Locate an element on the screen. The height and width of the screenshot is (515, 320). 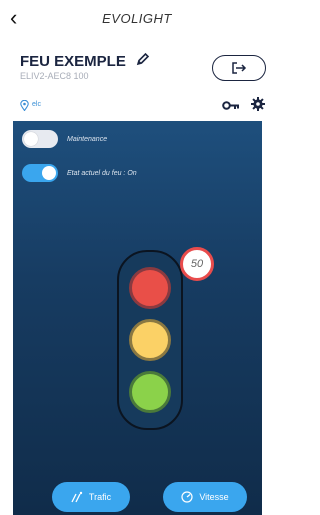
maintenance-label: Maintenance is located at coordinates (87, 139).